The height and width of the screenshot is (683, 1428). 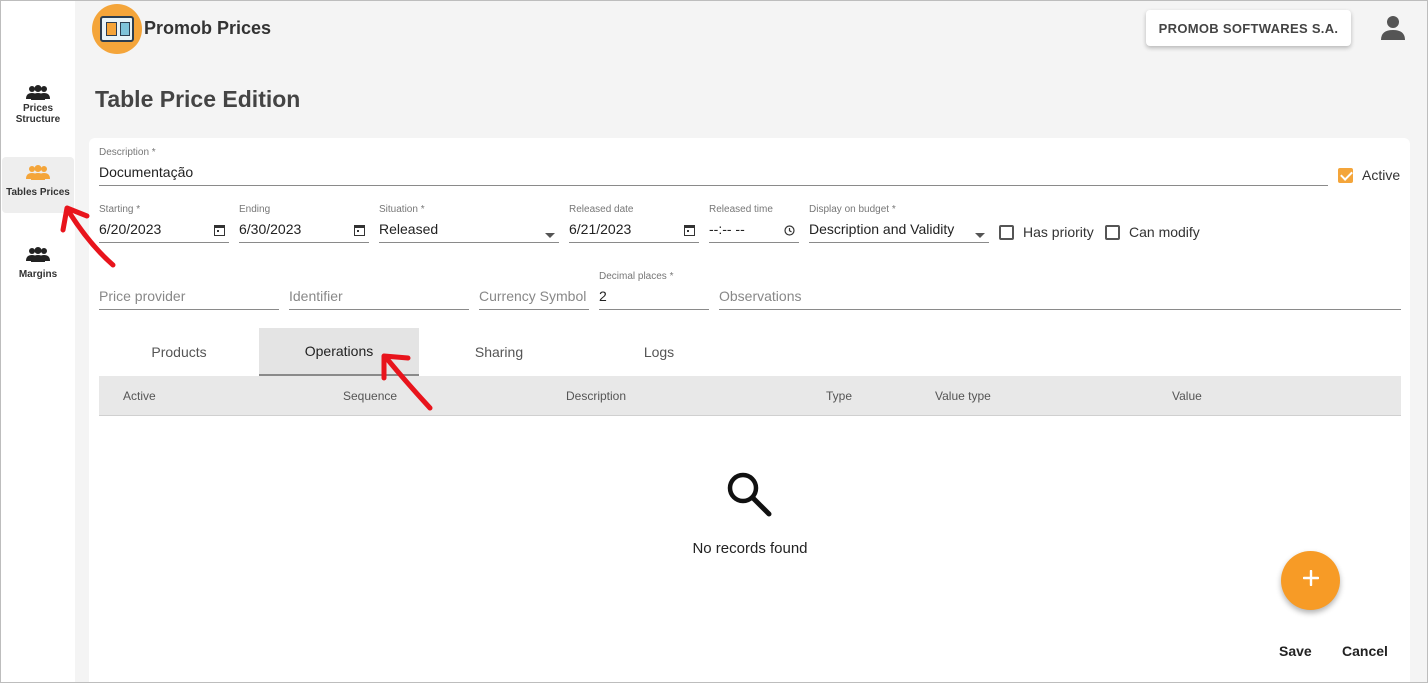 I want to click on column-header-type: Type, so click(x=839, y=396).